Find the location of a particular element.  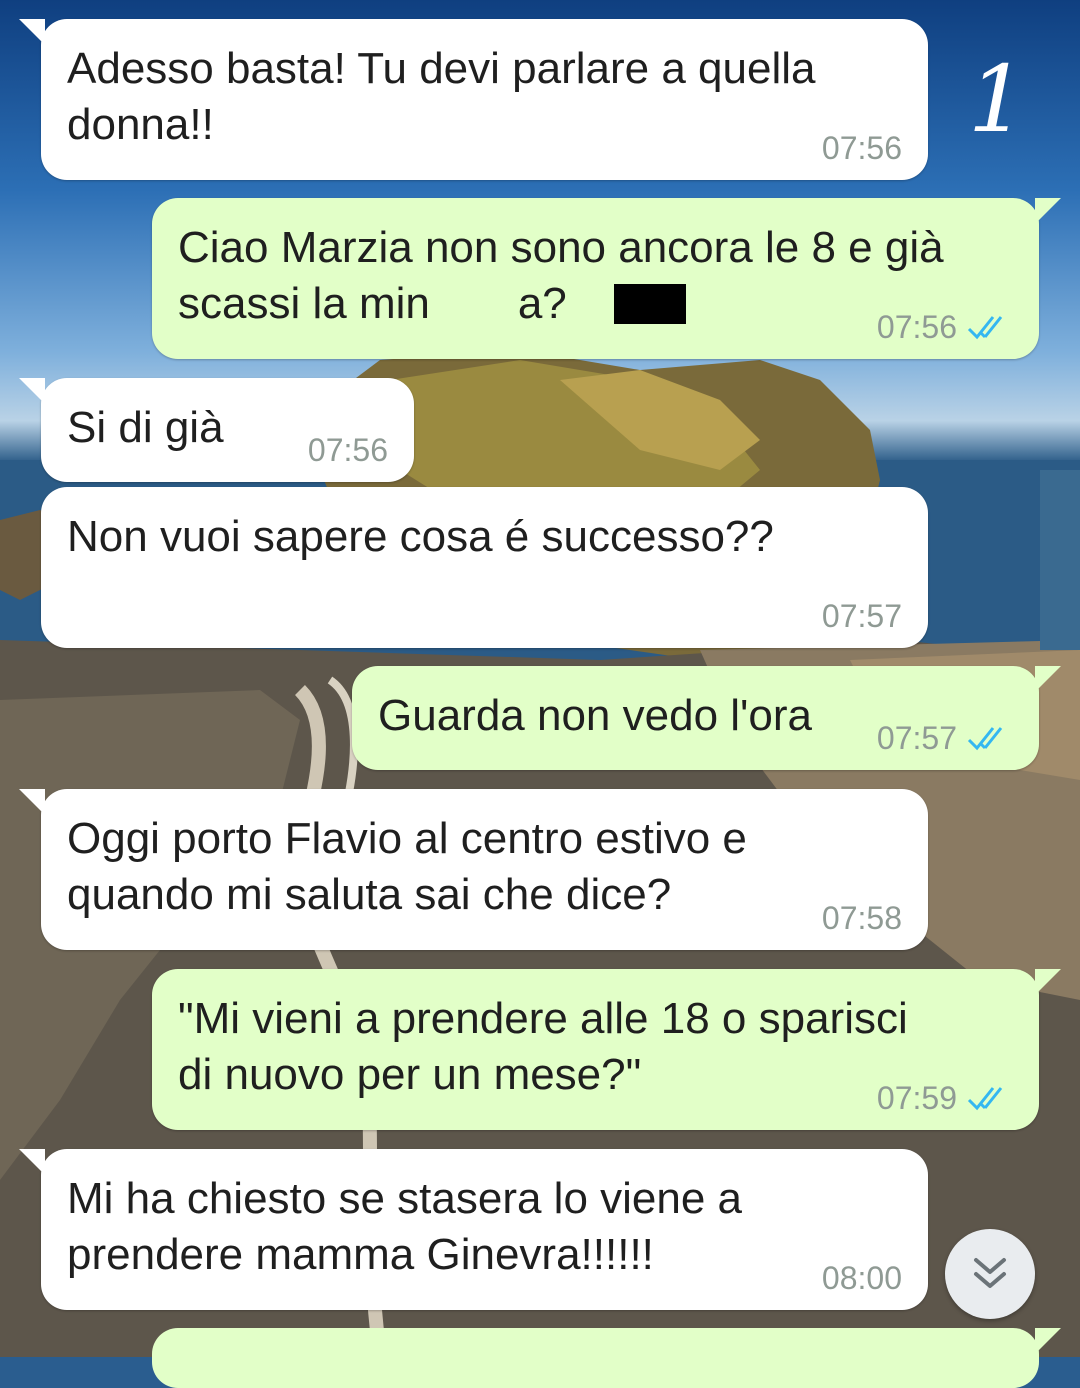

message-meta: 07:59 is located at coordinates (945, 1098).